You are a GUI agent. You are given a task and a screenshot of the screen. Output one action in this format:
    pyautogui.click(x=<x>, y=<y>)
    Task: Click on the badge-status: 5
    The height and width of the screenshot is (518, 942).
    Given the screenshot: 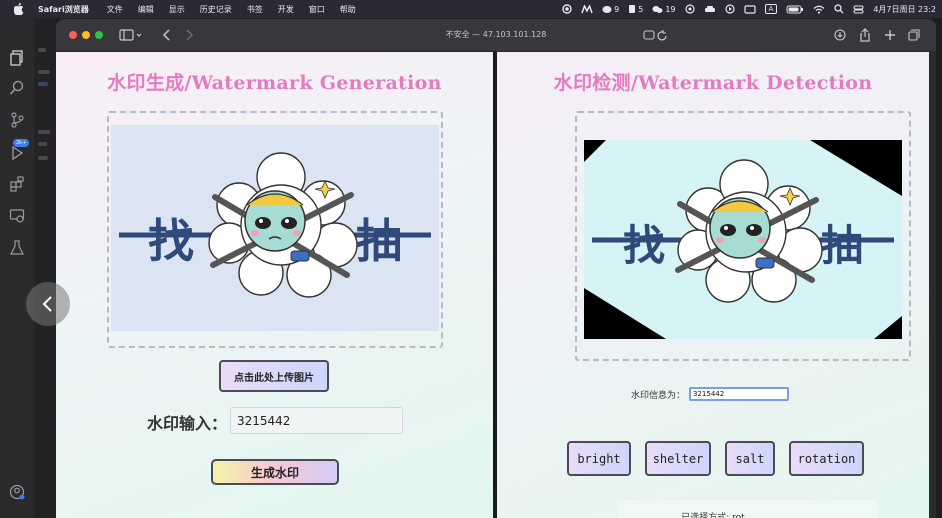 What is the action you would take?
    pyautogui.click(x=635, y=9)
    